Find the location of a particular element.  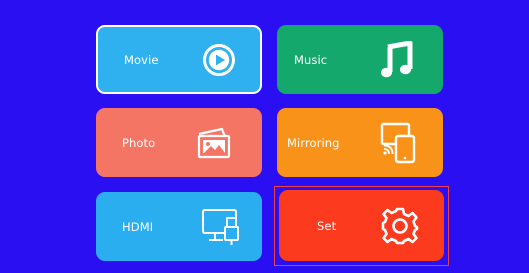

gear-icon is located at coordinates (400, 225).